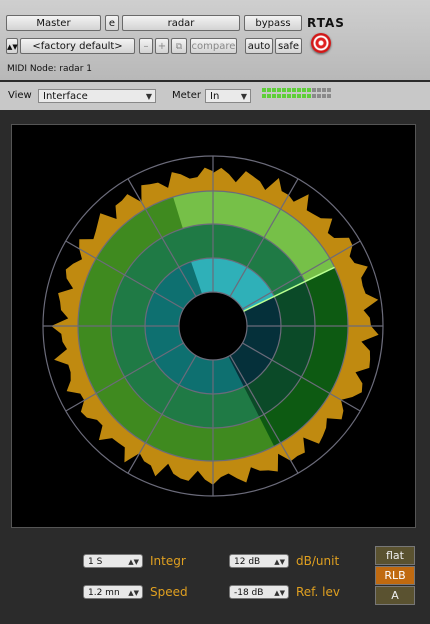 This screenshot has height=624, width=430. I want to click on speed-stepper: 1.2 mn ▲▼, so click(113, 592).